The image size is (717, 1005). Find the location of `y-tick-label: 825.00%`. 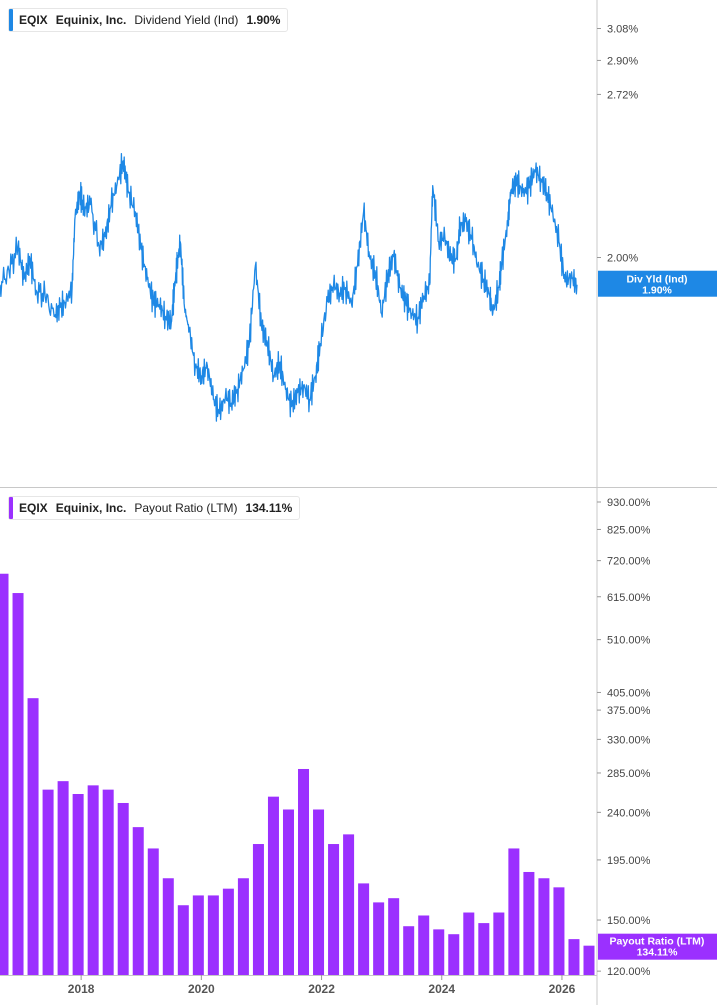

y-tick-label: 825.00% is located at coordinates (629, 530).